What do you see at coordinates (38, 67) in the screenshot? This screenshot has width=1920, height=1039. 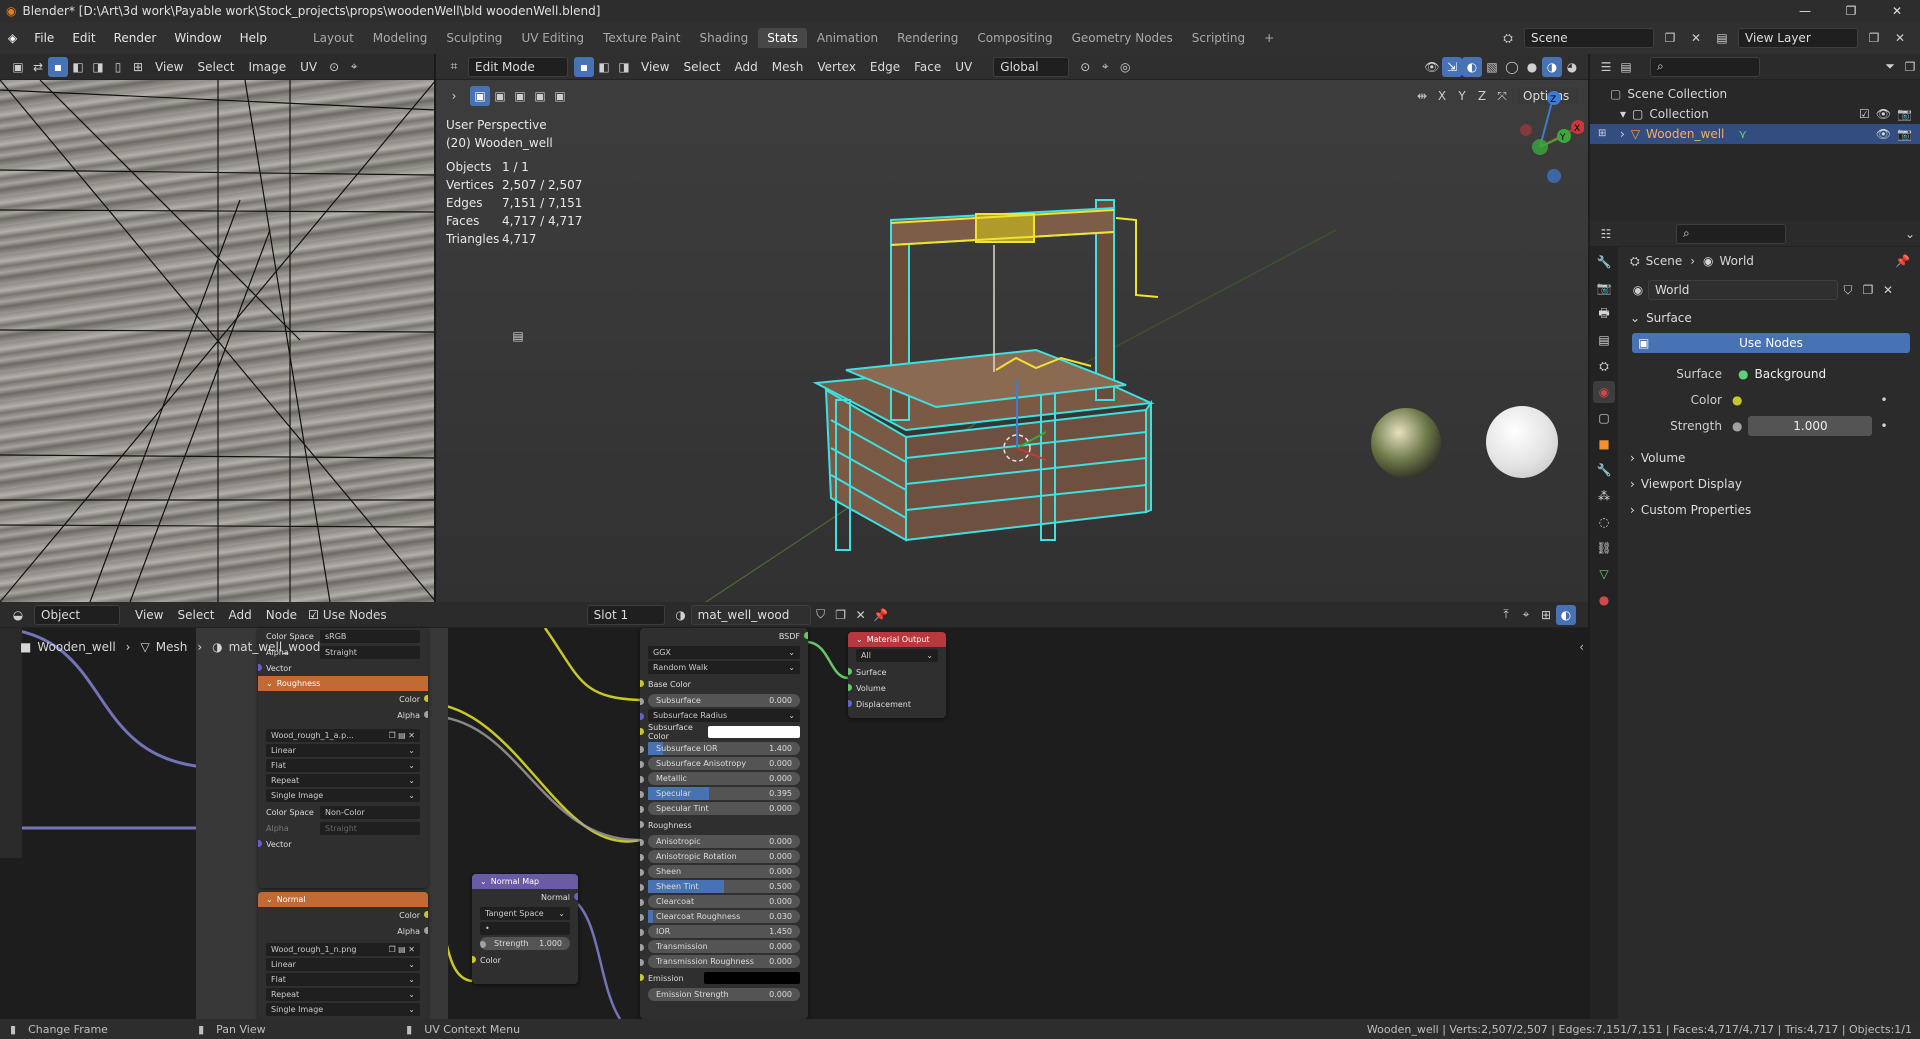 I see `sync-selection-icon: ⇄` at bounding box center [38, 67].